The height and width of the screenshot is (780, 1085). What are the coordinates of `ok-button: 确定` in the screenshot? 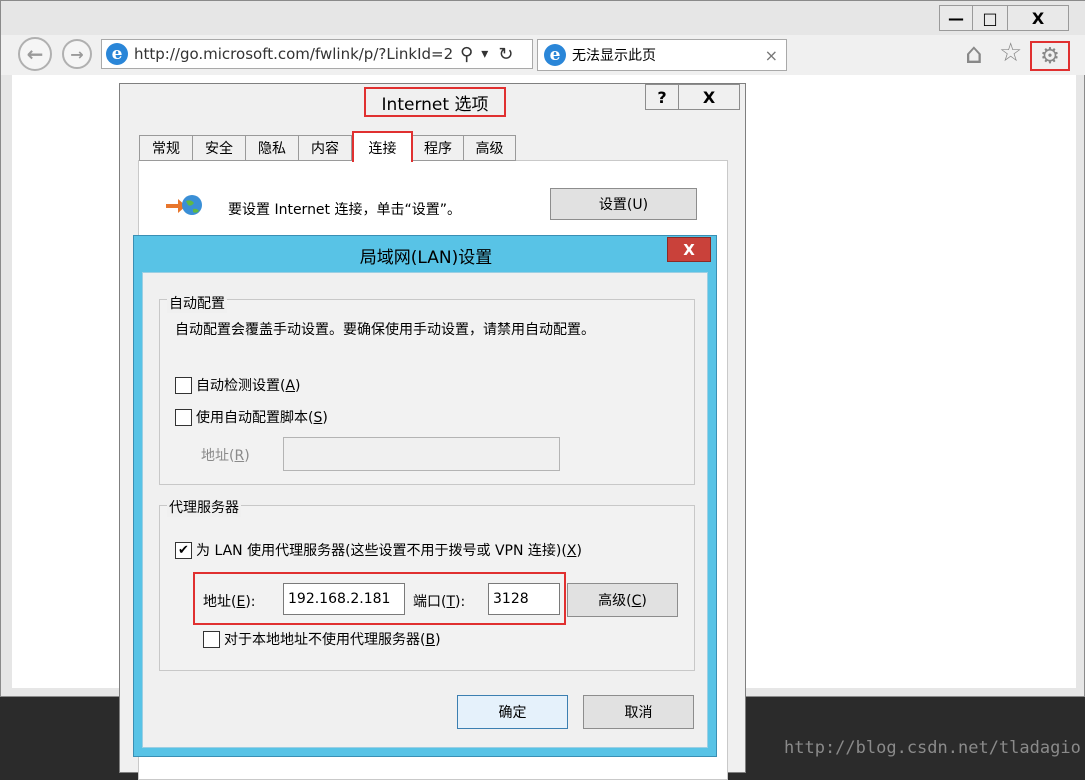 It's located at (512, 712).